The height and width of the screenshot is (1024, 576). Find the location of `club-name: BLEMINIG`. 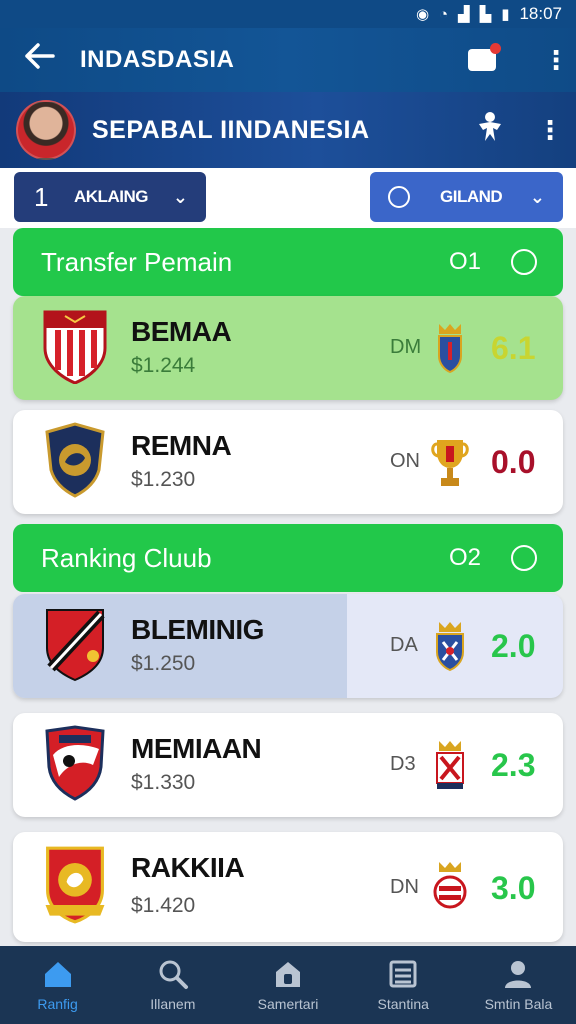

club-name: BLEMINIG is located at coordinates (197, 629).